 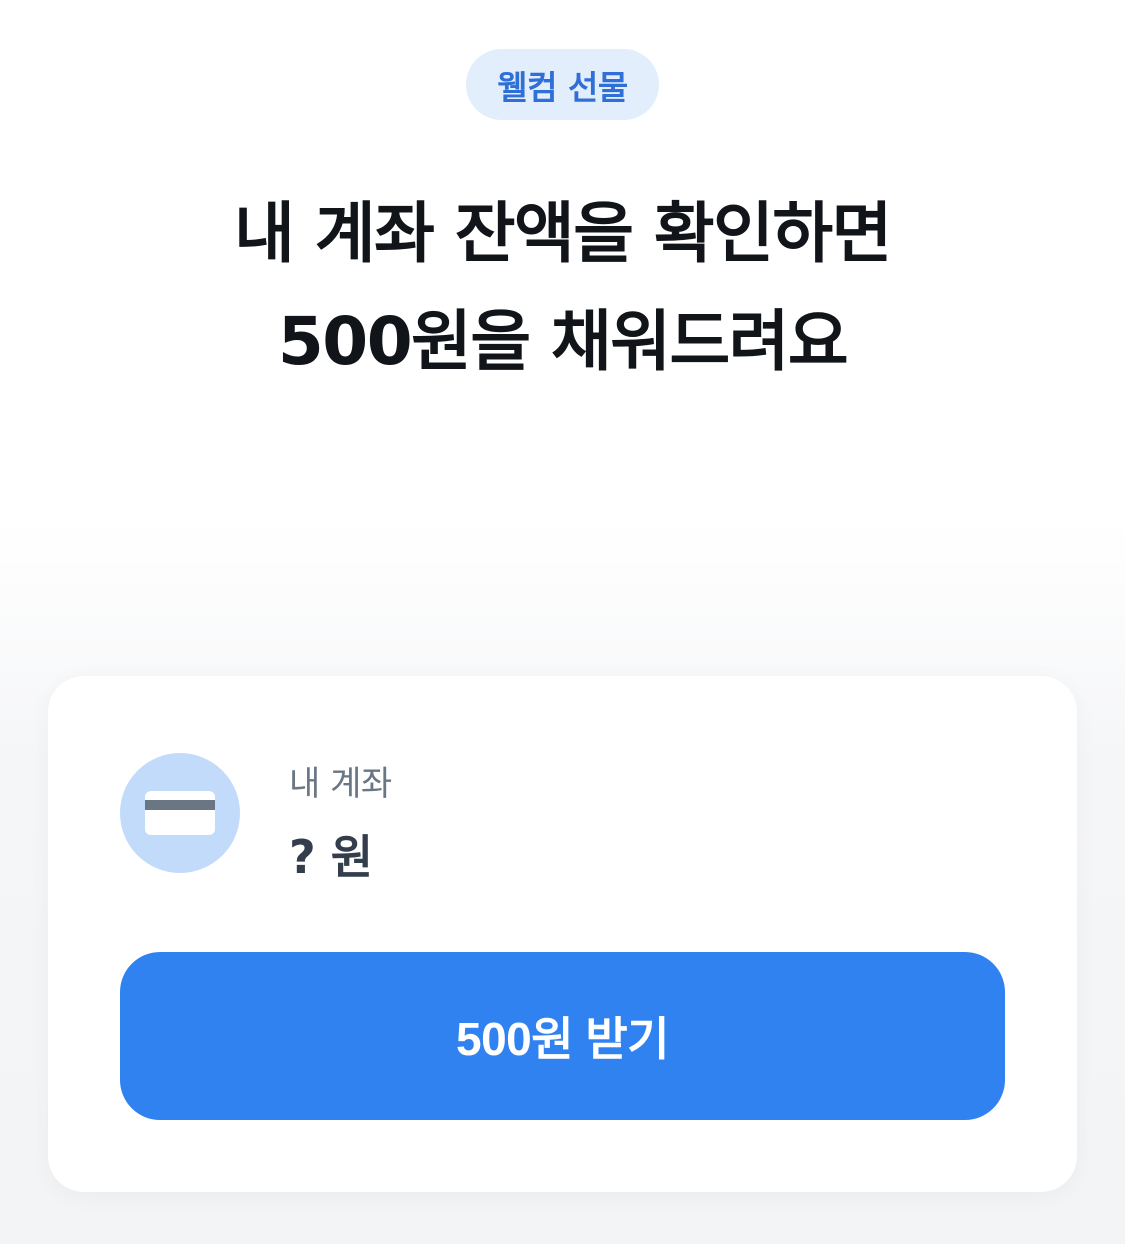 What do you see at coordinates (562, 84) in the screenshot?
I see `welcome-gift-badge: 웰컴 선물` at bounding box center [562, 84].